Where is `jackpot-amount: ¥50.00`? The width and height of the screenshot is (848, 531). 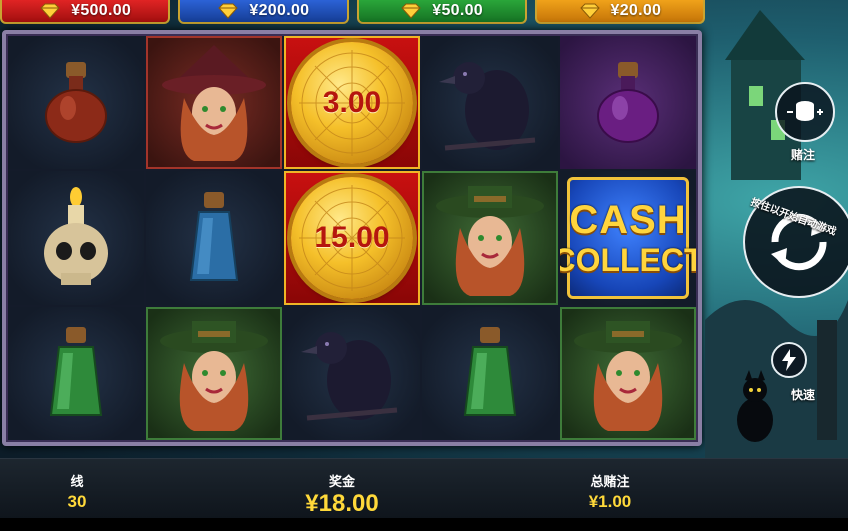
jackpot-amount: ¥50.00 is located at coordinates (457, 10).